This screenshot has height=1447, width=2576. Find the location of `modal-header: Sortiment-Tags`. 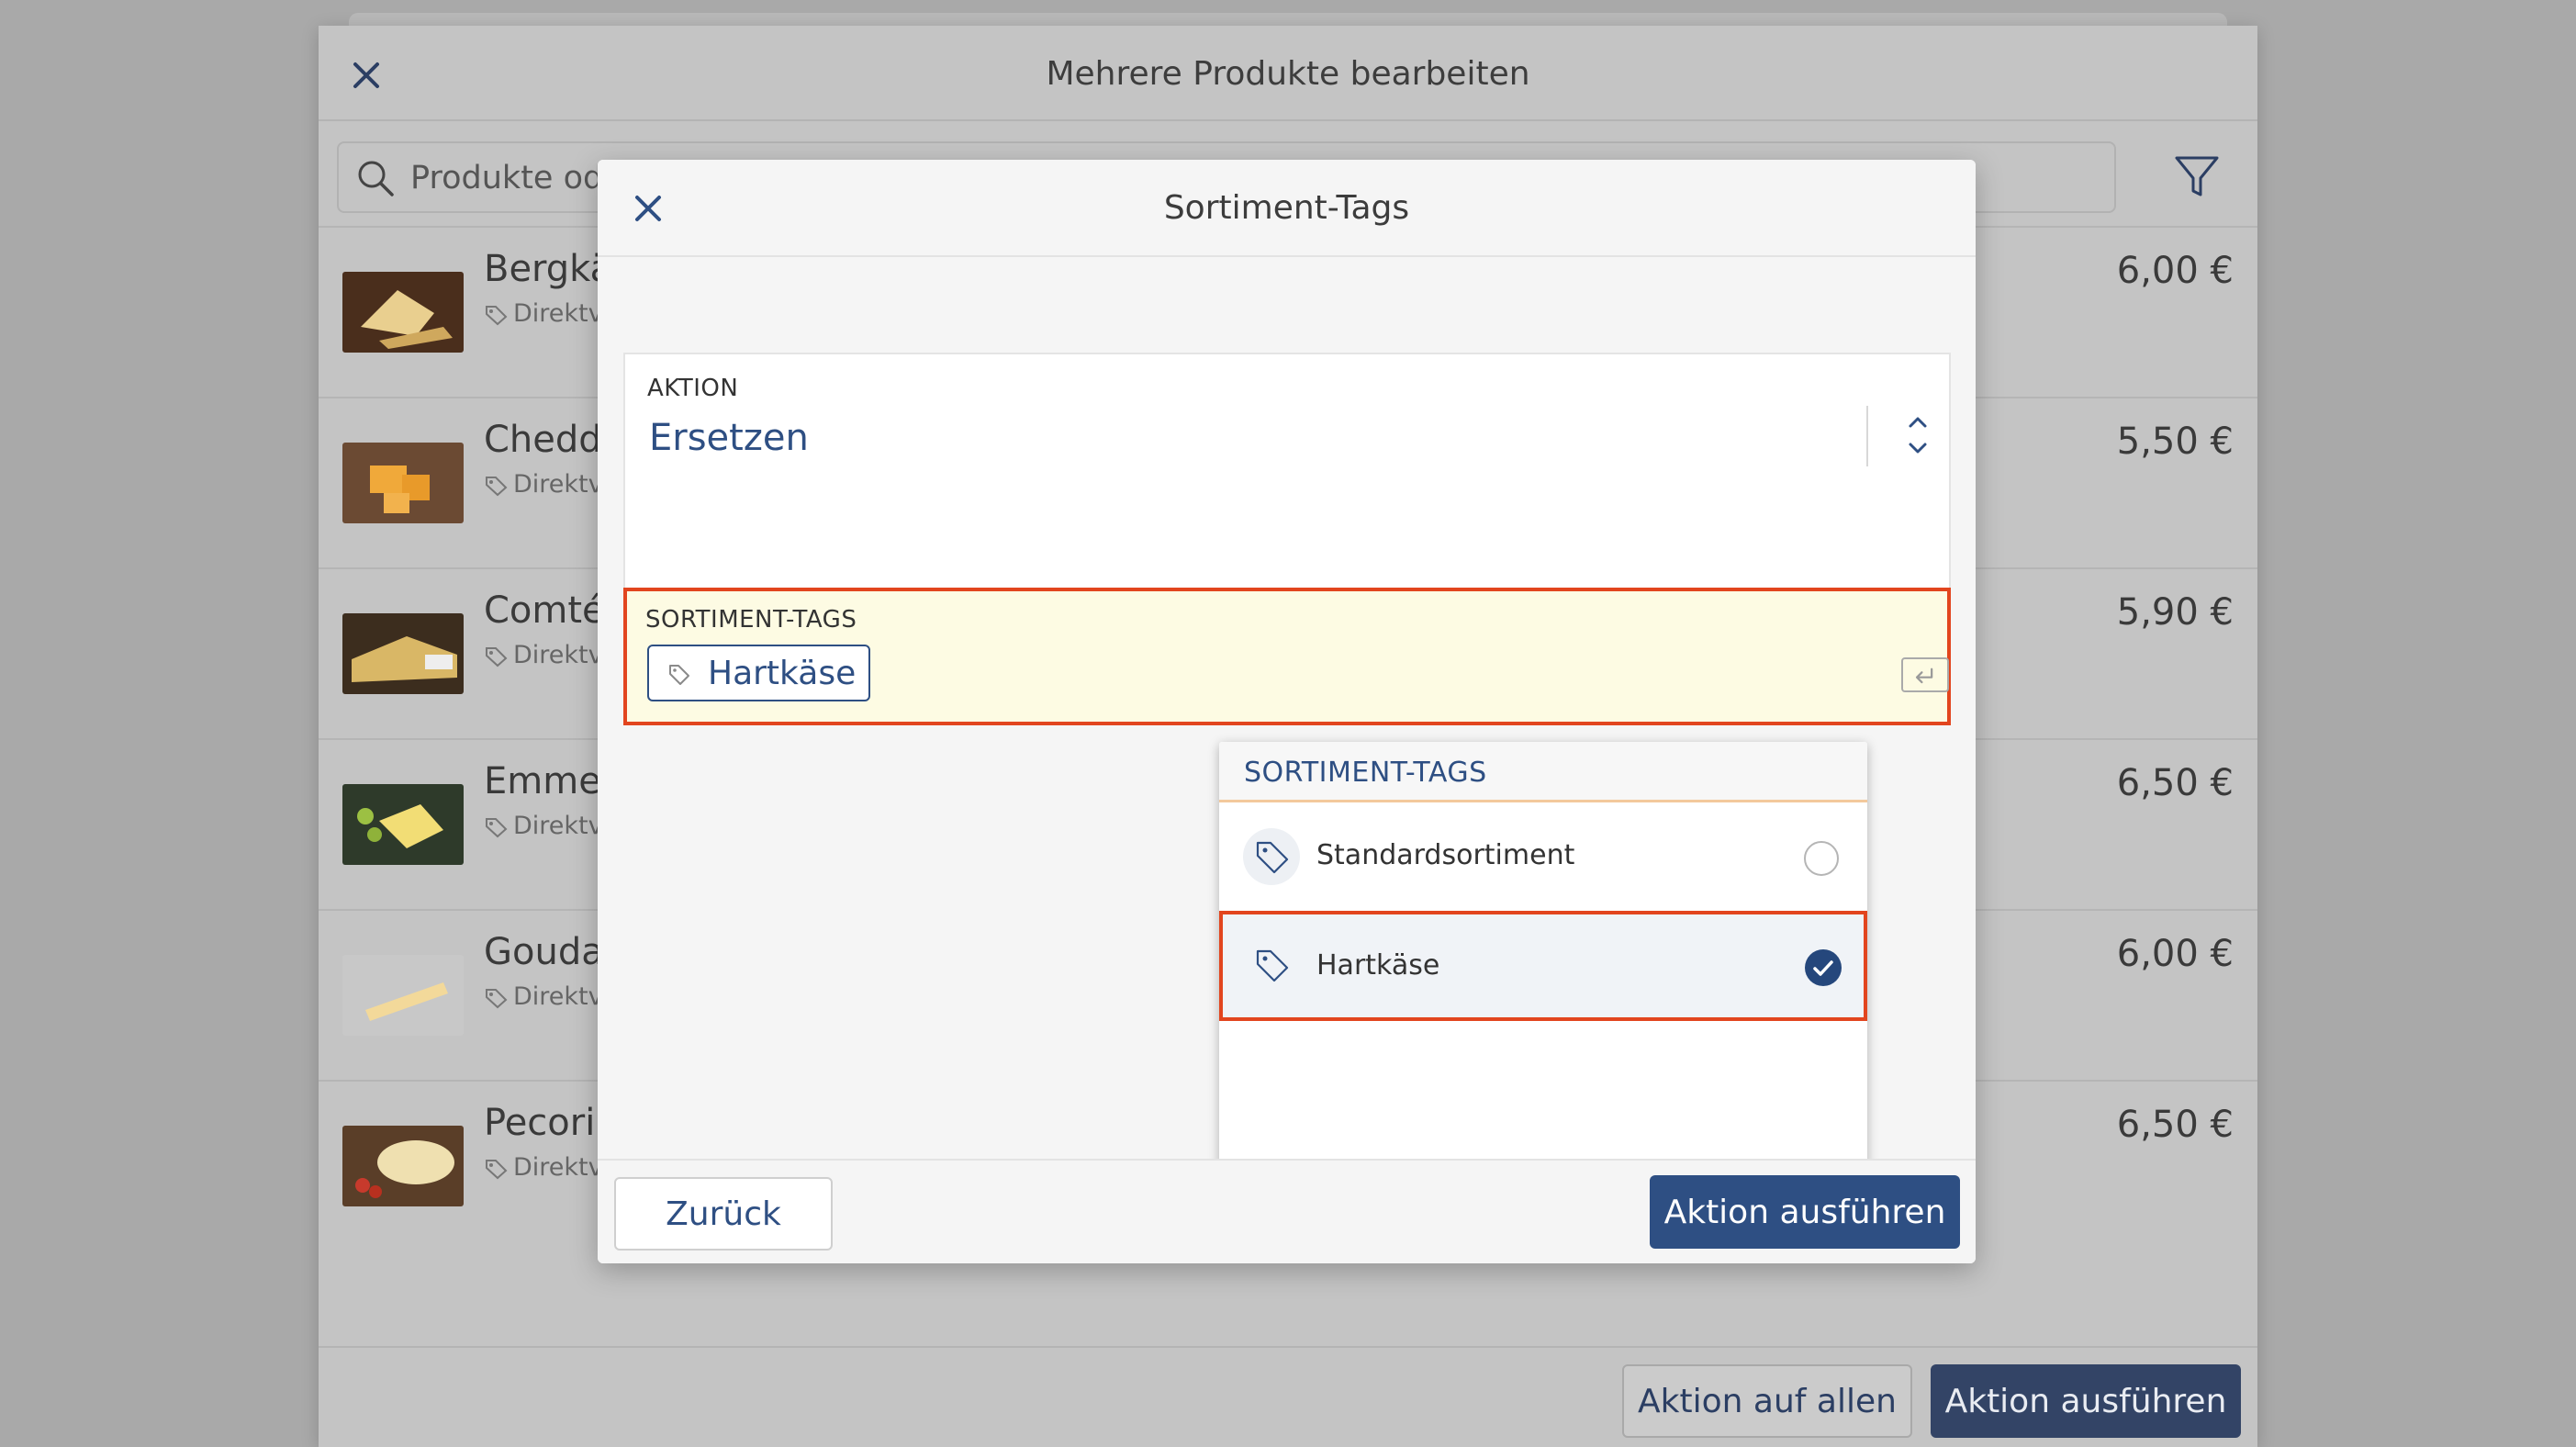

modal-header: Sortiment-Tags is located at coordinates (1287, 208).